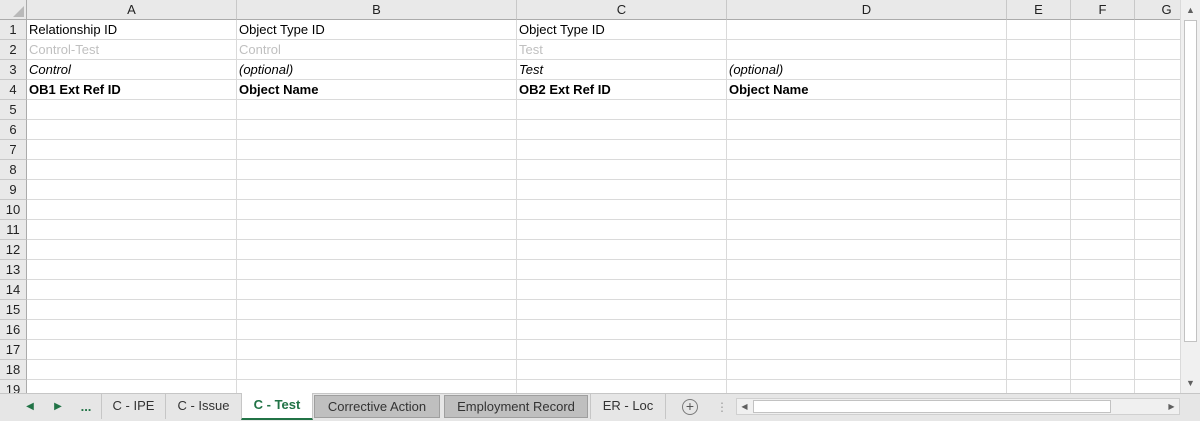 The width and height of the screenshot is (1200, 421). I want to click on cell-a18, so click(132, 370).